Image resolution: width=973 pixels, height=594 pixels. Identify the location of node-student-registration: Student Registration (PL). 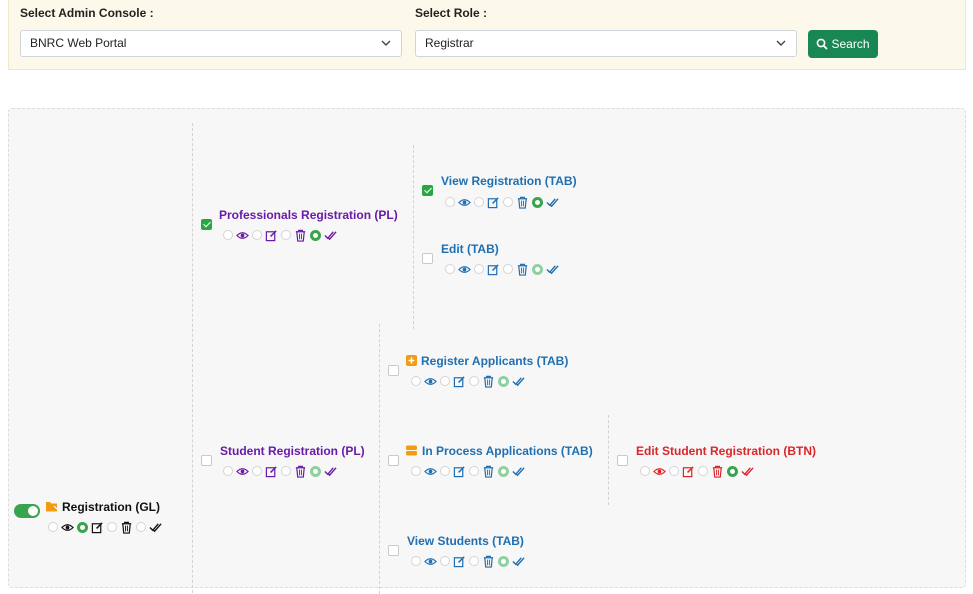
(292, 451).